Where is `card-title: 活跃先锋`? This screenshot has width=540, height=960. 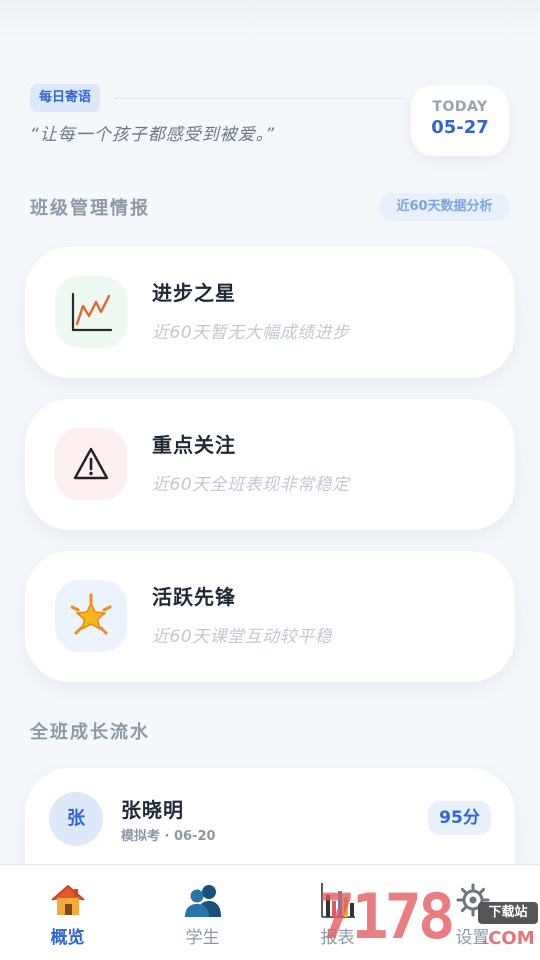
card-title: 活跃先锋 is located at coordinates (194, 597).